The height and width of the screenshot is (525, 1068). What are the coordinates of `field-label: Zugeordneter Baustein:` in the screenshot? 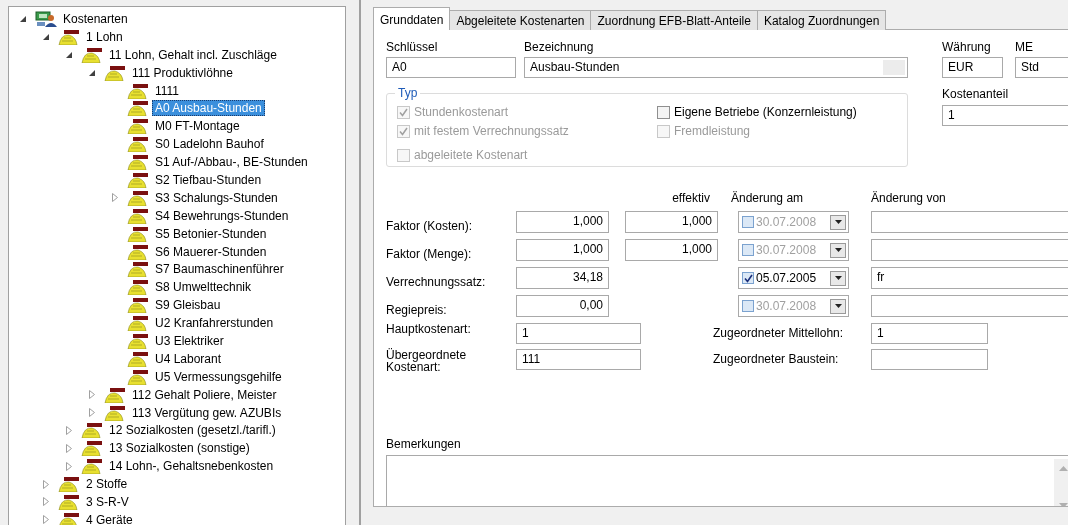 It's located at (776, 359).